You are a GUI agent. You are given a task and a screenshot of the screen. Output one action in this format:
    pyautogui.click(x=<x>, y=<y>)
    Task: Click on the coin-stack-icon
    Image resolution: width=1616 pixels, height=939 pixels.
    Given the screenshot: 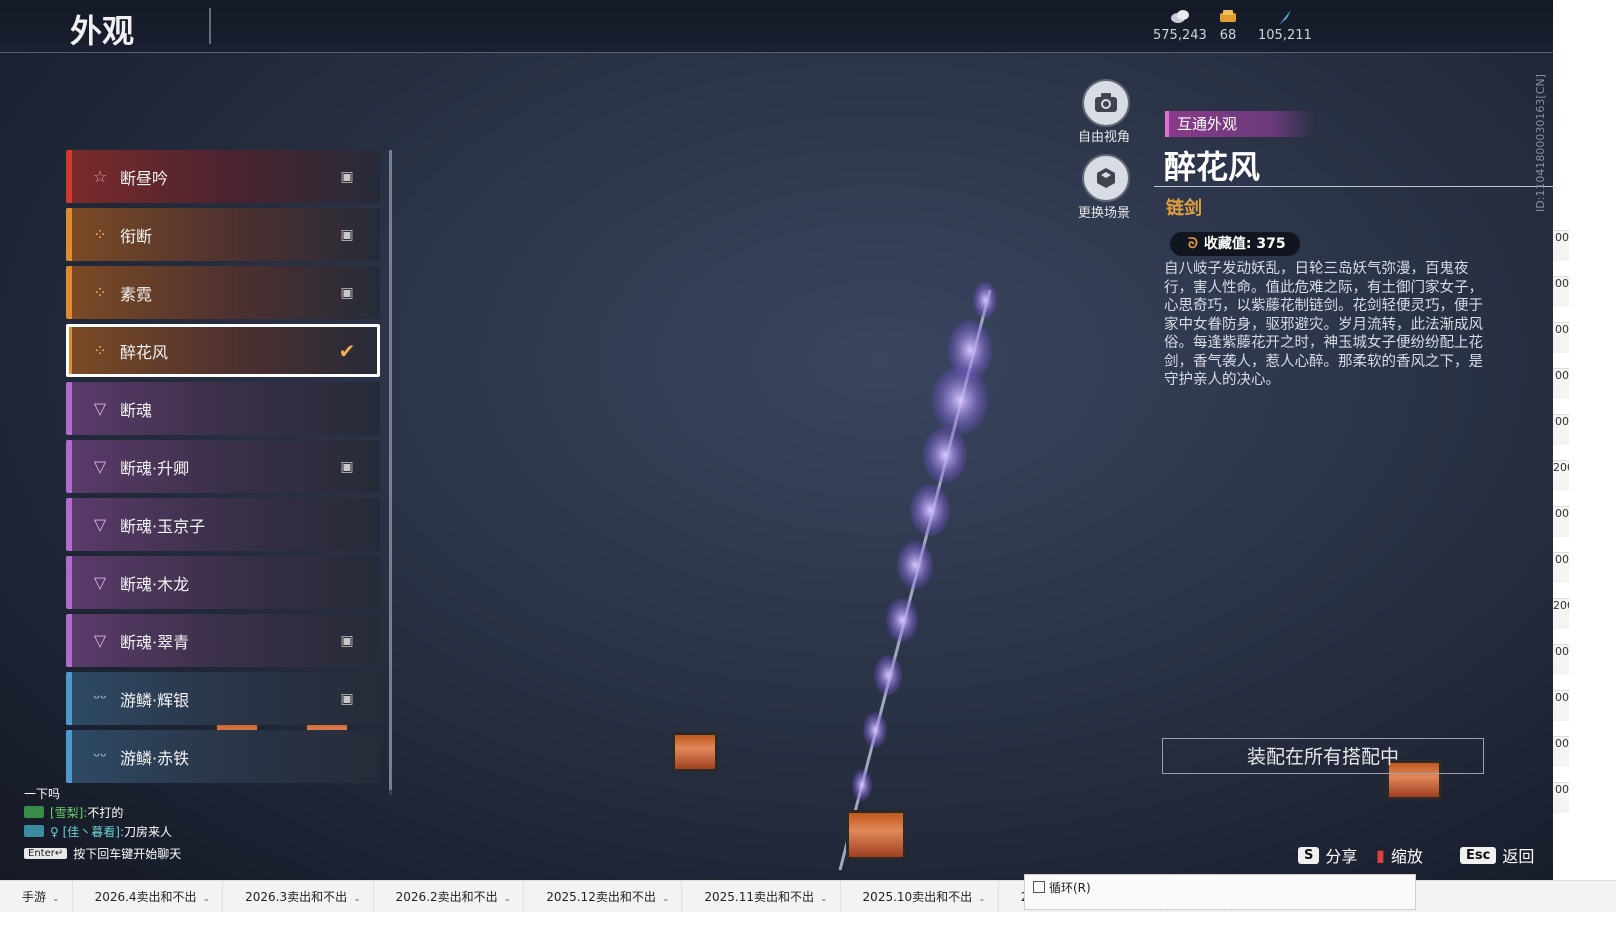 What is the action you would take?
    pyautogui.click(x=1179, y=16)
    